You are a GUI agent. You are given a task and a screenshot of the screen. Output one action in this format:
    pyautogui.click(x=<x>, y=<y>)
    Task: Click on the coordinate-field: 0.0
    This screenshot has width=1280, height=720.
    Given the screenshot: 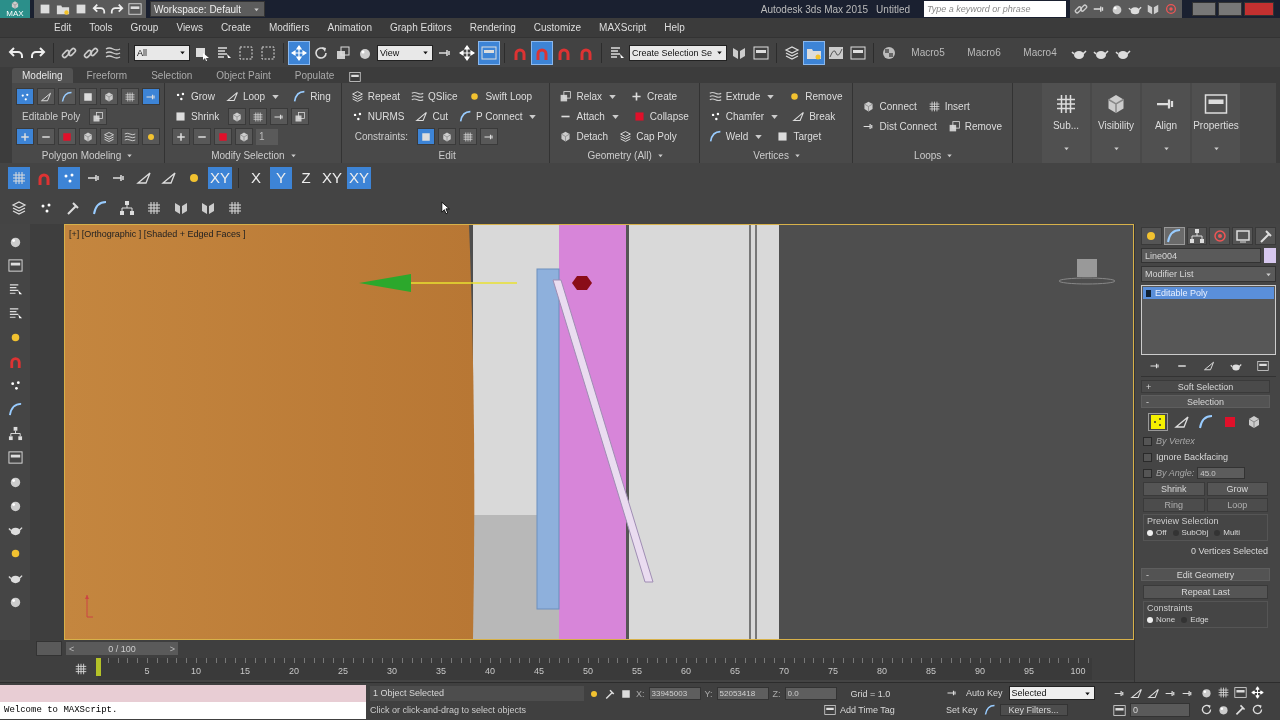 What is the action you would take?
    pyautogui.click(x=810, y=693)
    